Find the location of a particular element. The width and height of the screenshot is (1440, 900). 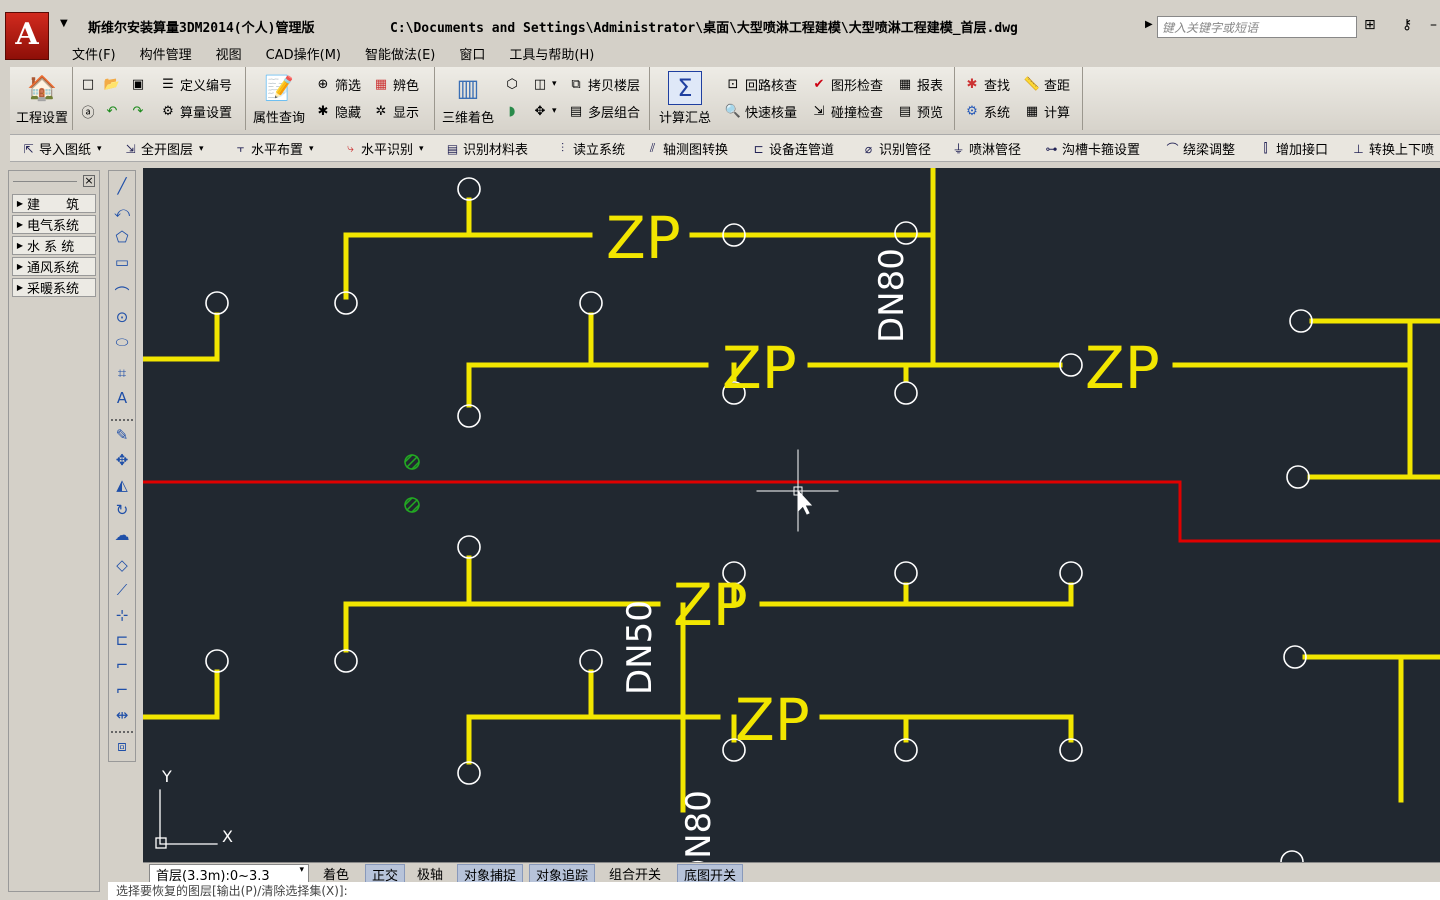

import-drawing-button: ⇱ 导入图纸 ▾ is located at coordinates (60, 149).